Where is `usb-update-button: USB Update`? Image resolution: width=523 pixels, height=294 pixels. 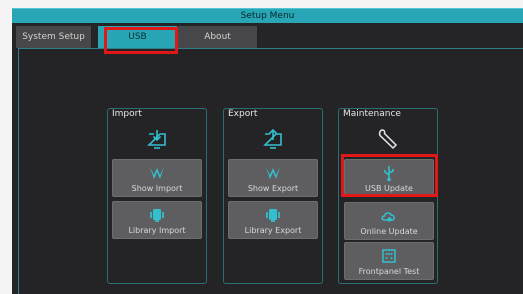
usb-update-button: USB Update is located at coordinates (389, 178).